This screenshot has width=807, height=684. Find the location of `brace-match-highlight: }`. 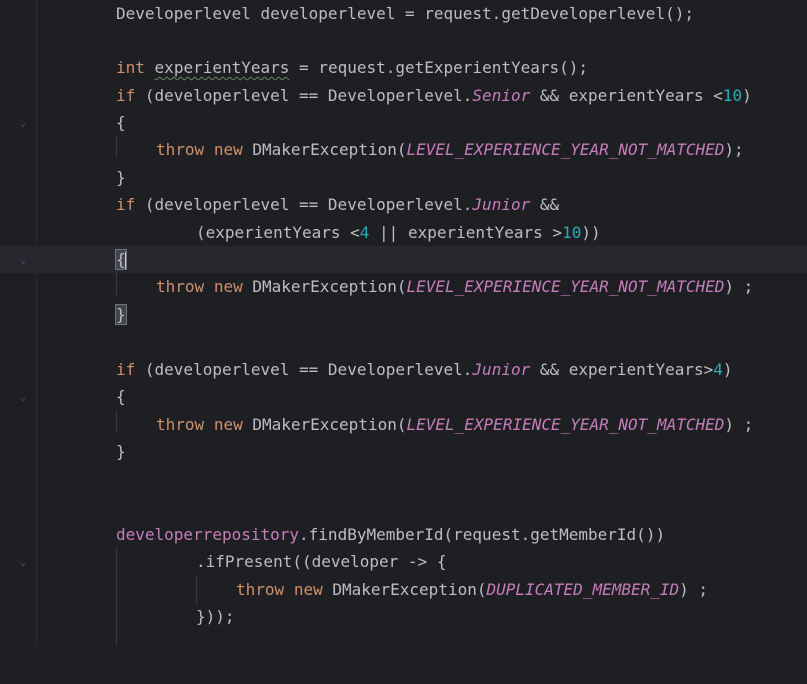

brace-match-highlight: } is located at coordinates (121, 314).